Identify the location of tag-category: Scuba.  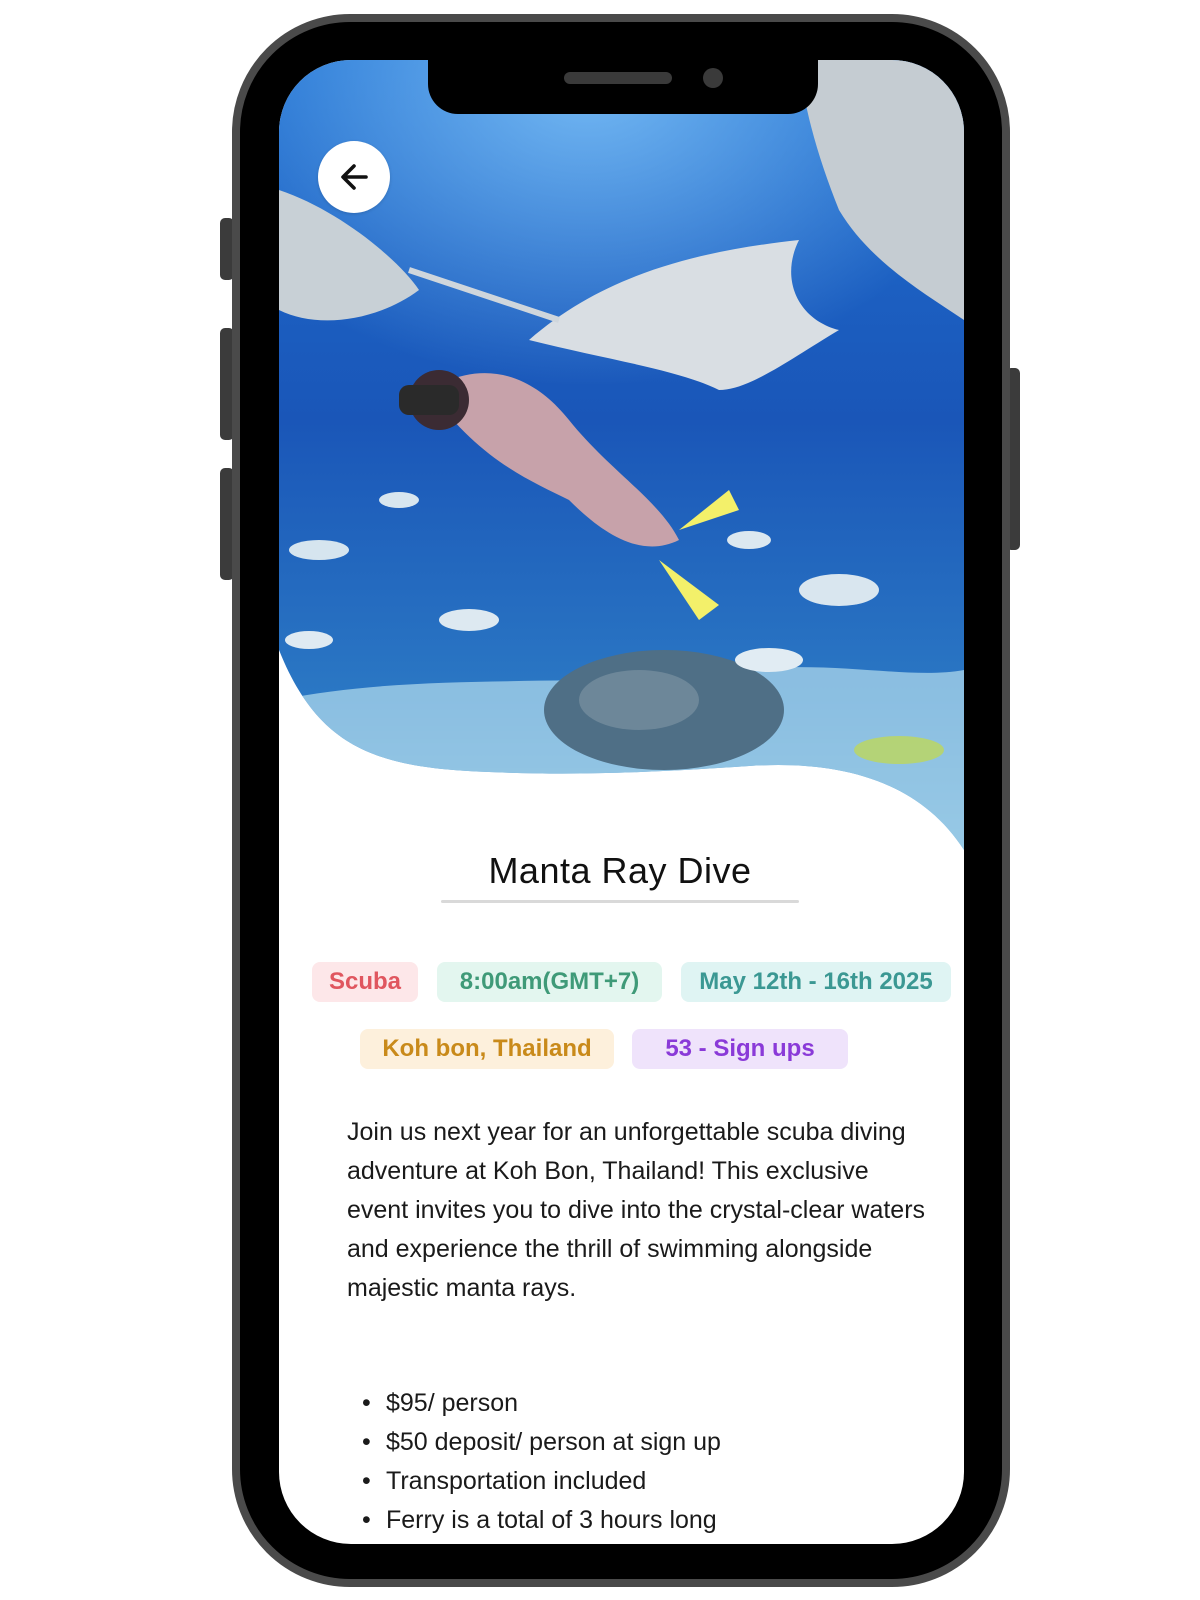
(365, 982).